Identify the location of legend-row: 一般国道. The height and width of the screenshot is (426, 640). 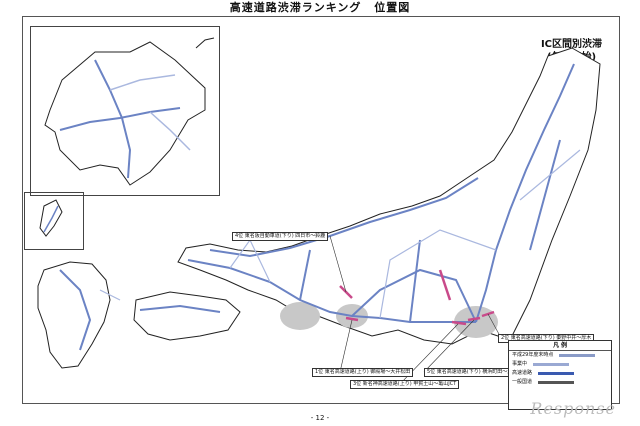
(560, 382).